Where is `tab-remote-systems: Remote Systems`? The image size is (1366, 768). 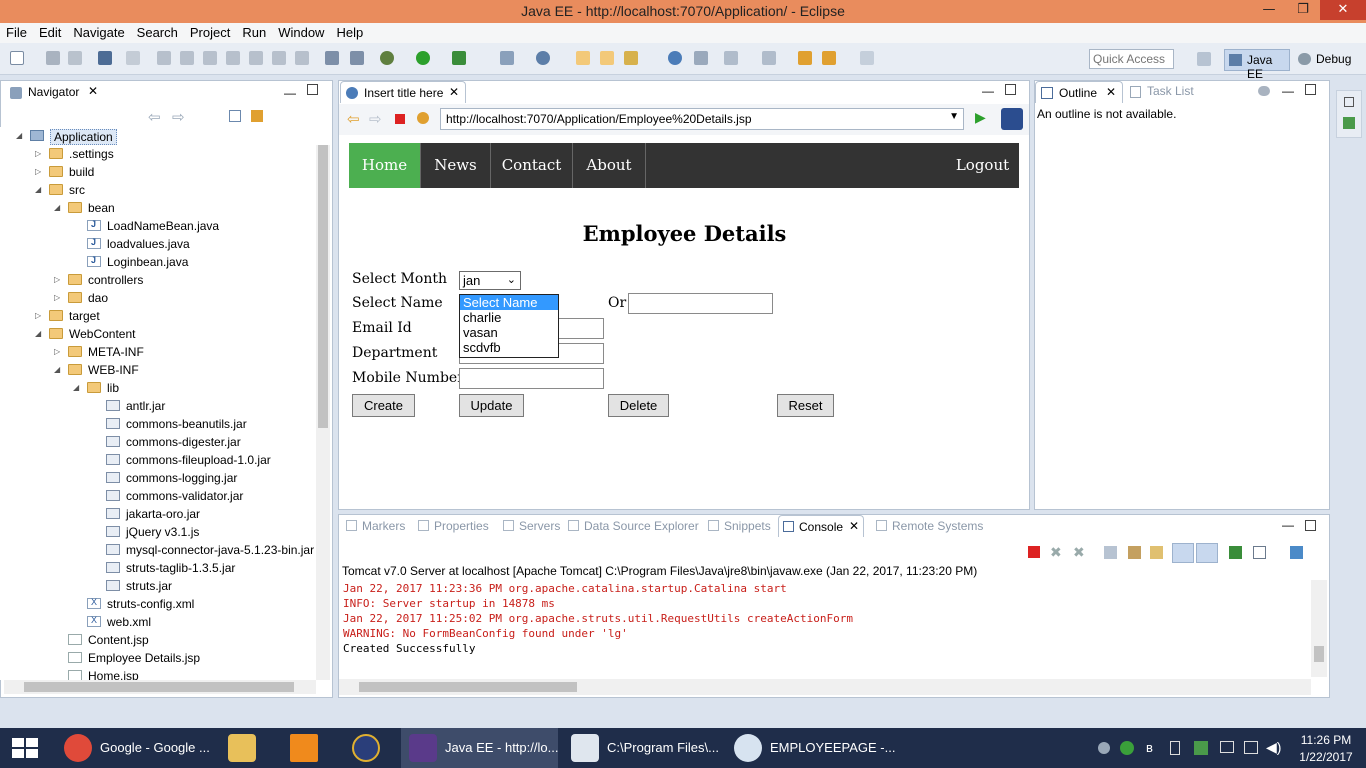
tab-remote-systems: Remote Systems is located at coordinates (930, 529).